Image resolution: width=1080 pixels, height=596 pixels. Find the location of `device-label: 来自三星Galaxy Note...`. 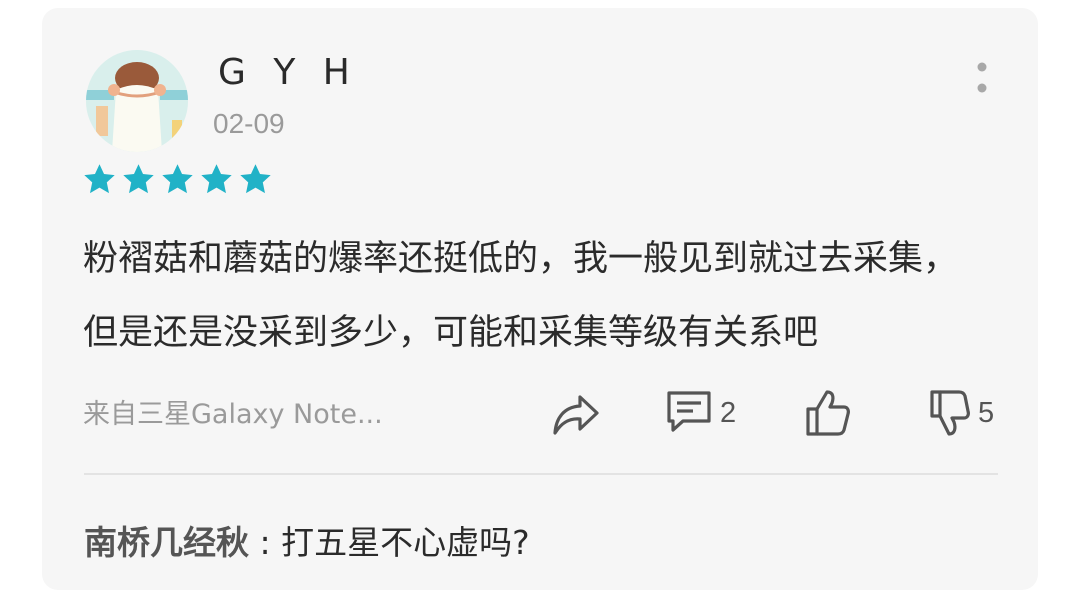

device-label: 来自三星Galaxy Note... is located at coordinates (233, 414).